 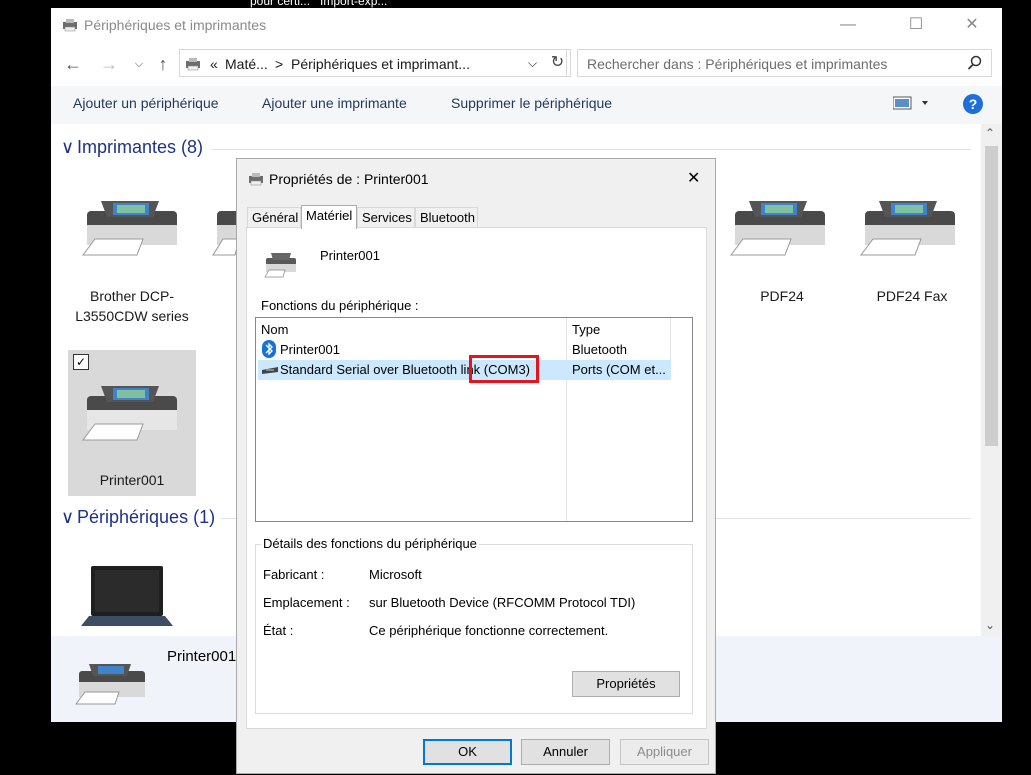 What do you see at coordinates (132, 480) in the screenshot?
I see `printer-label-printer001: Printer001` at bounding box center [132, 480].